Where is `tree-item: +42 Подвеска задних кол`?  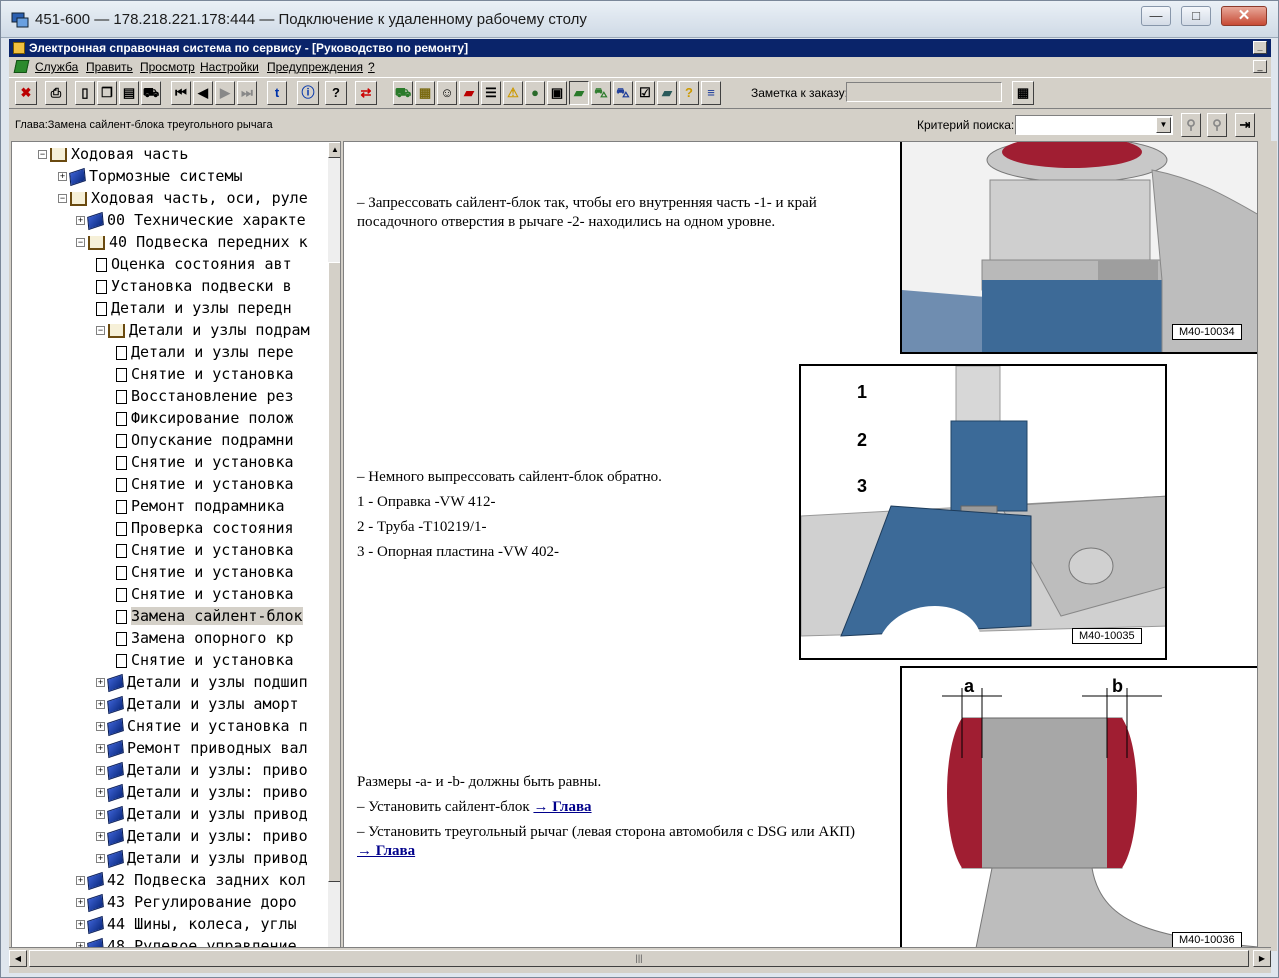
tree-item: +42 Подвеска задних кол is located at coordinates (191, 880).